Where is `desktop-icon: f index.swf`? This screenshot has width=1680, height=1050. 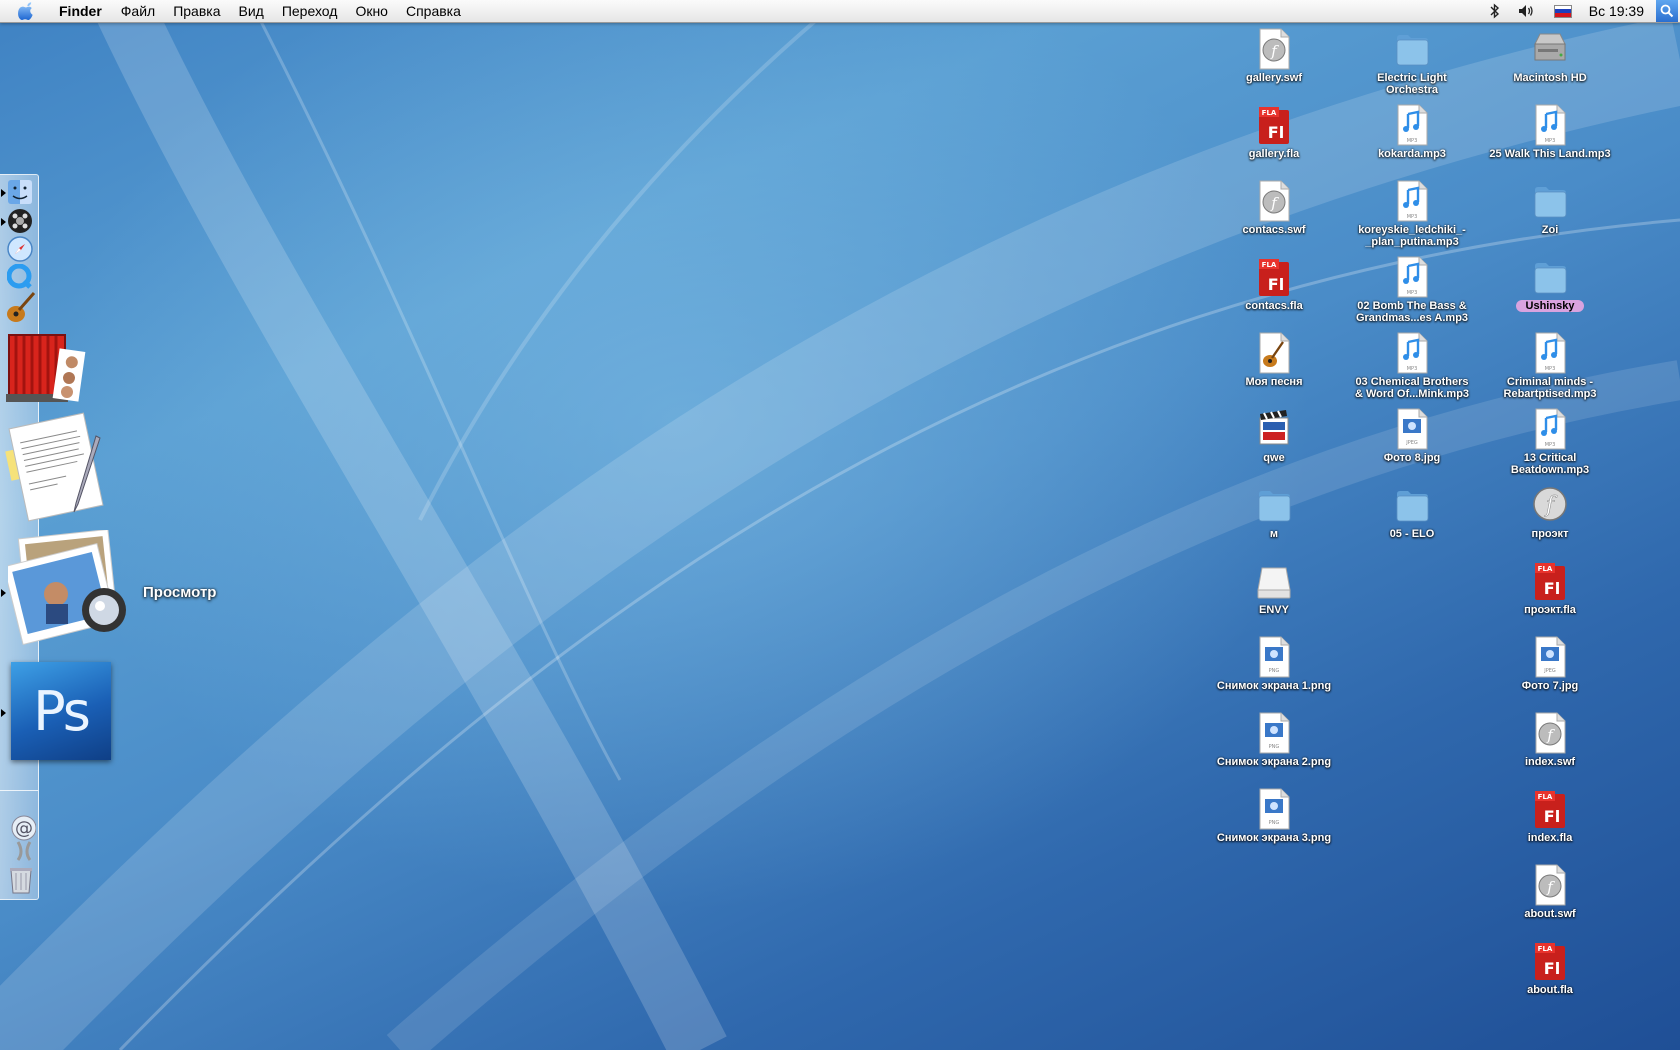
desktop-icon: f index.swf is located at coordinates (1550, 746).